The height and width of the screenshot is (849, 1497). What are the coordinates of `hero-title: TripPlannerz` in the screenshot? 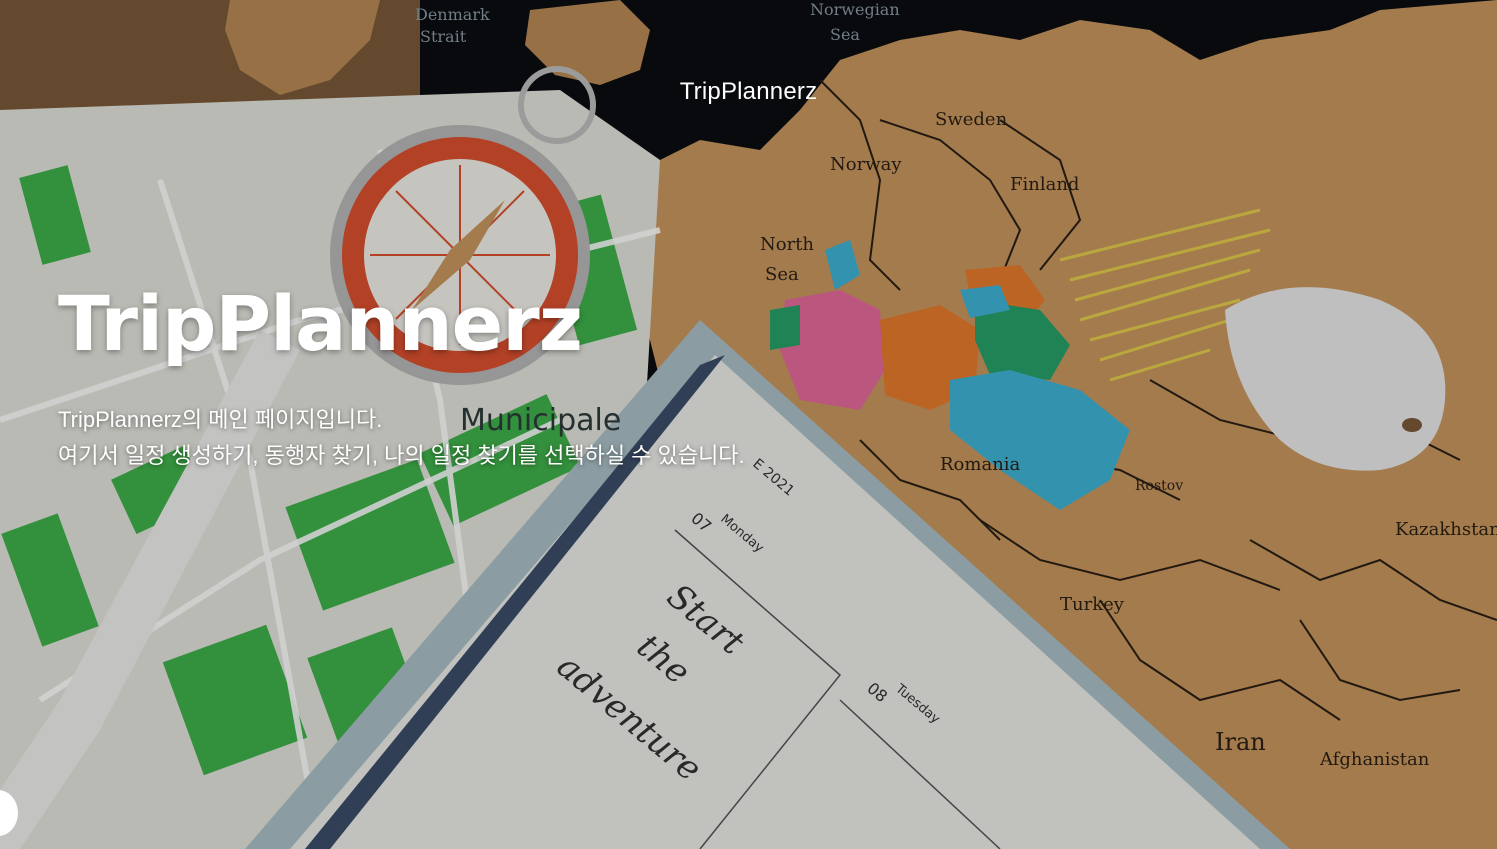 It's located at (320, 323).